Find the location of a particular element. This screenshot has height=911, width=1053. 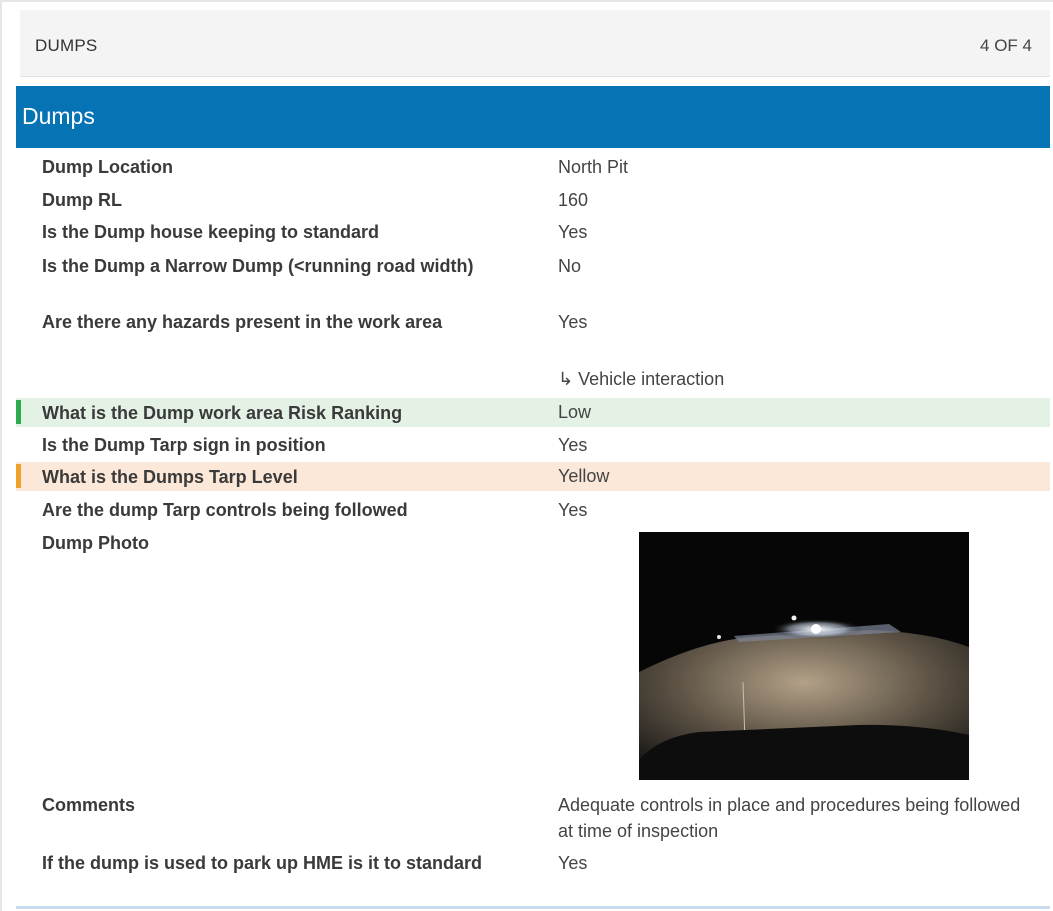

hazard-detail: ↳ Vehicle interaction is located at coordinates (641, 379).